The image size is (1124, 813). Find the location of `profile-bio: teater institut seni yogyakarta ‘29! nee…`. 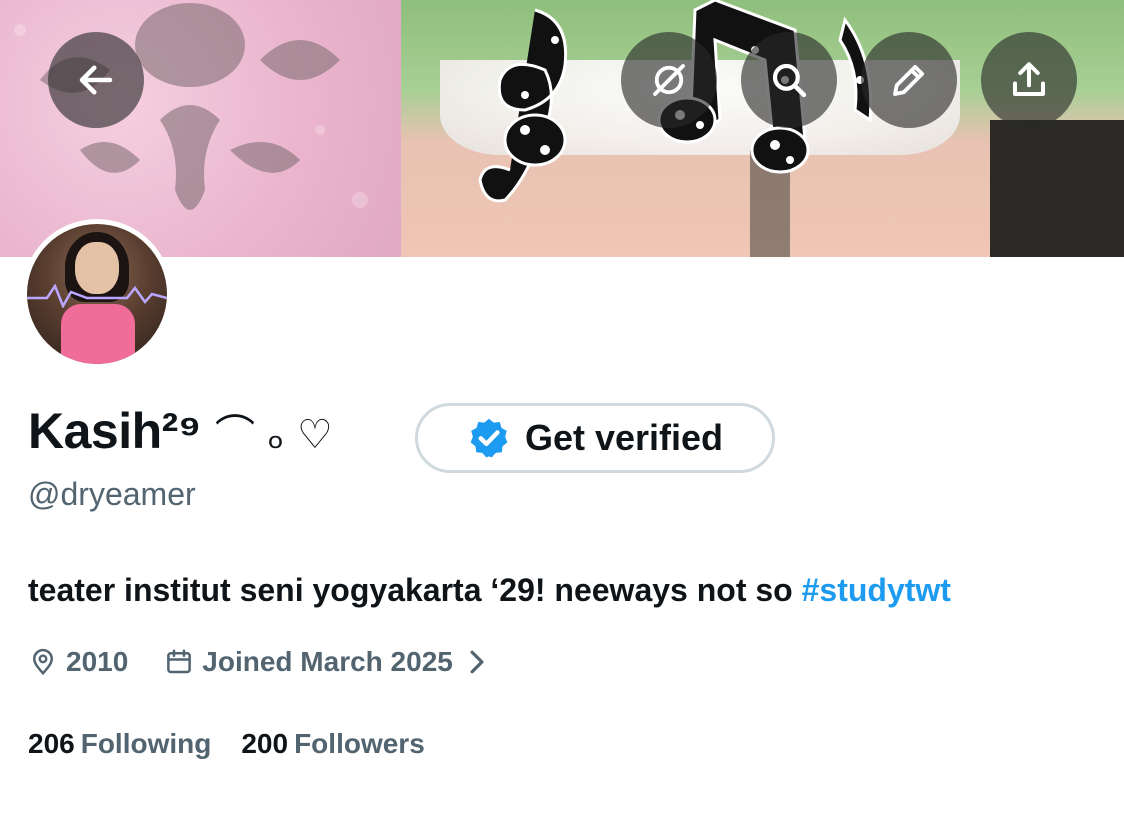

profile-bio: teater institut seni yogyakarta ‘29! nee… is located at coordinates (489, 590).